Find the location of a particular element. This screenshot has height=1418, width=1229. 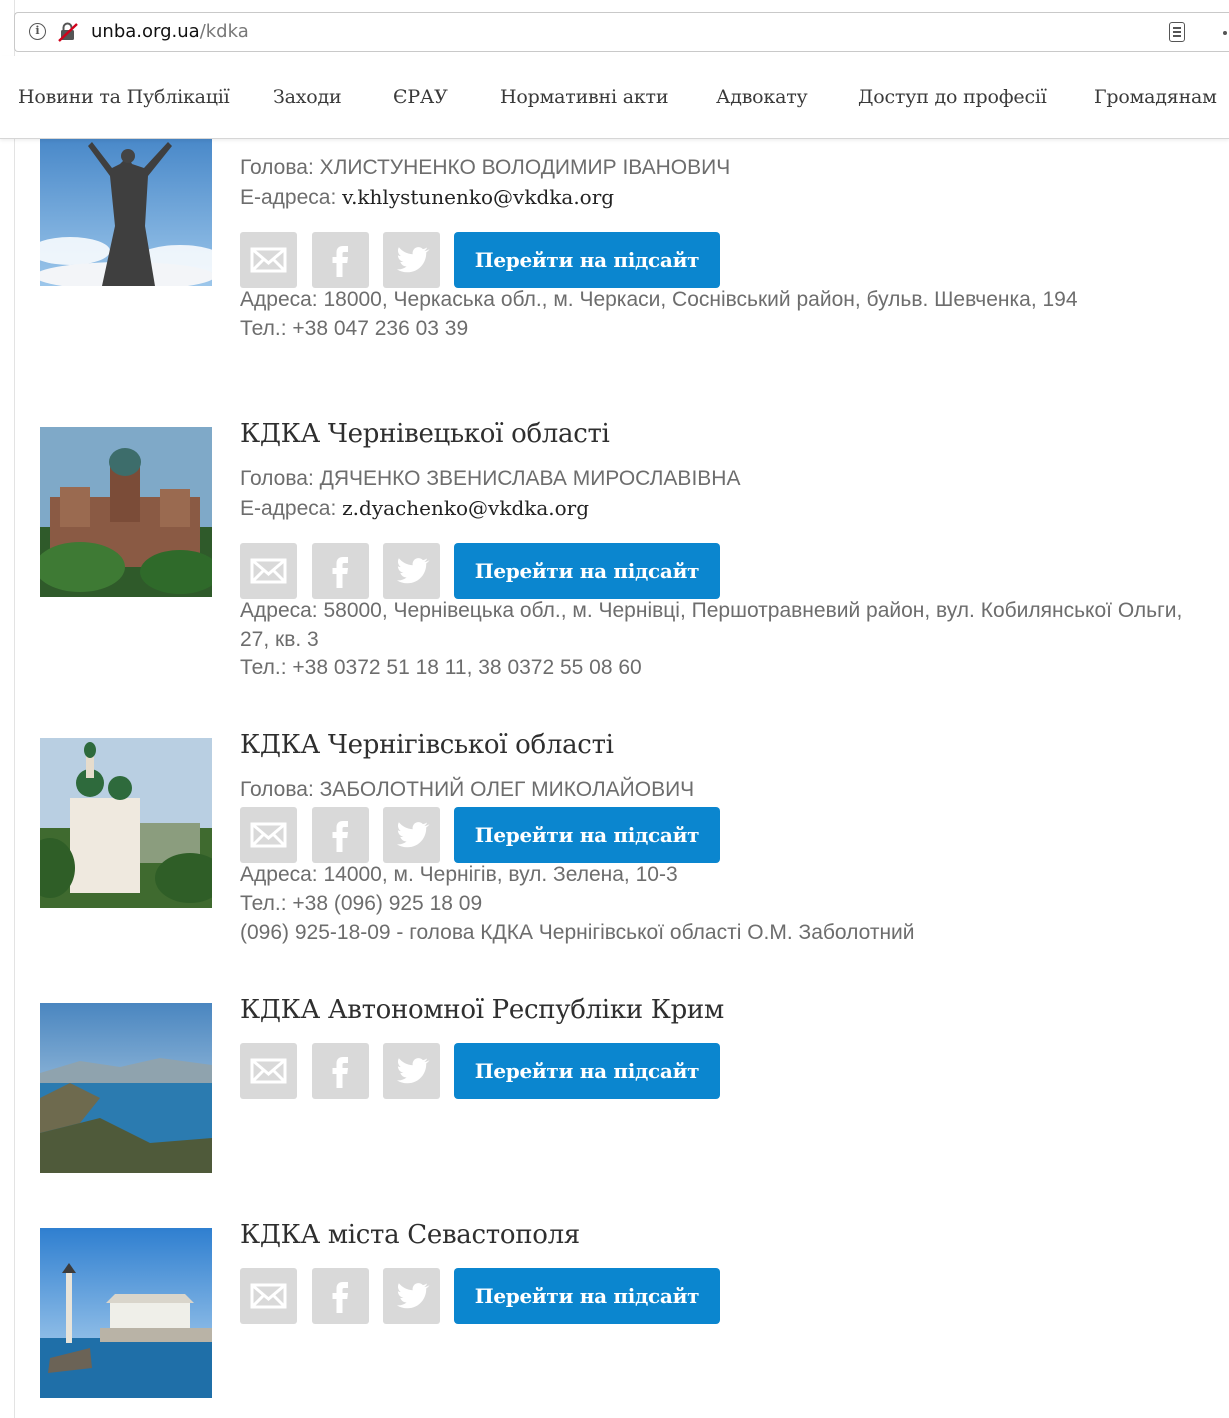

address-bar: i unba.org.ua/kdka is located at coordinates (621, 32).